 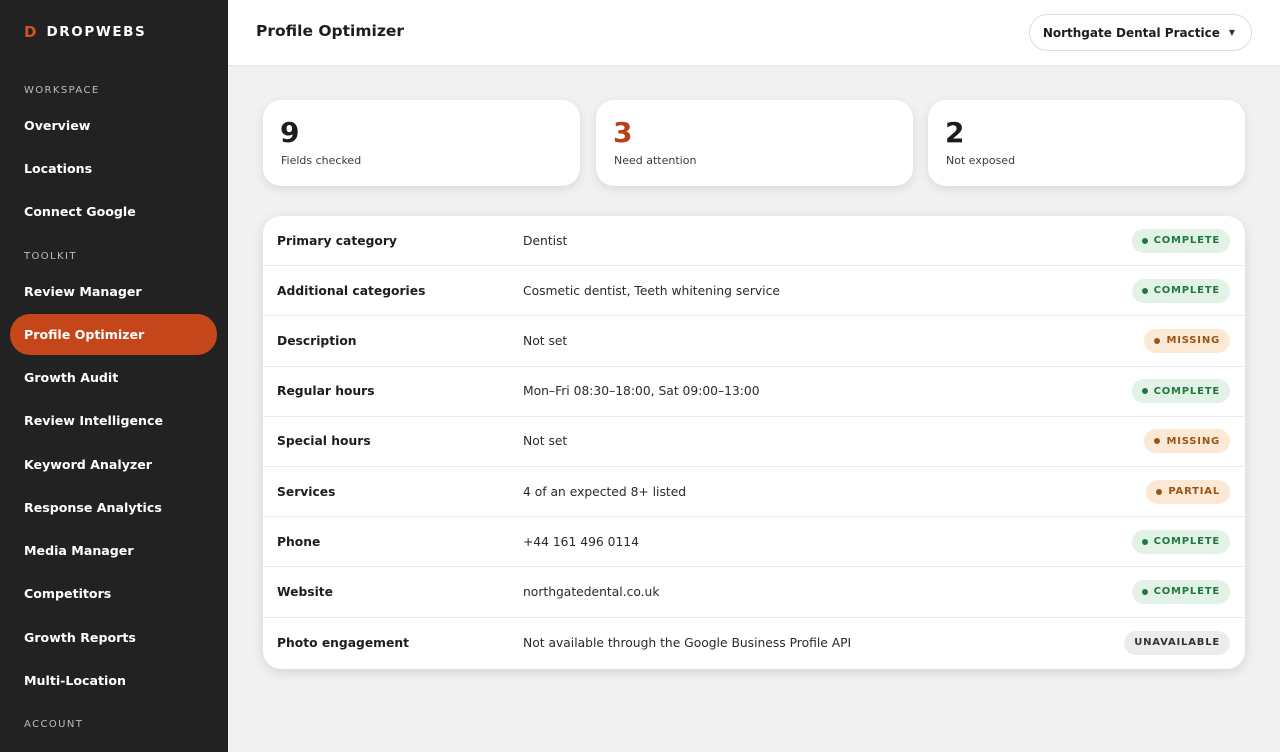 I want to click on sidebar-item-media-manager: Media Manager, so click(x=113, y=550).